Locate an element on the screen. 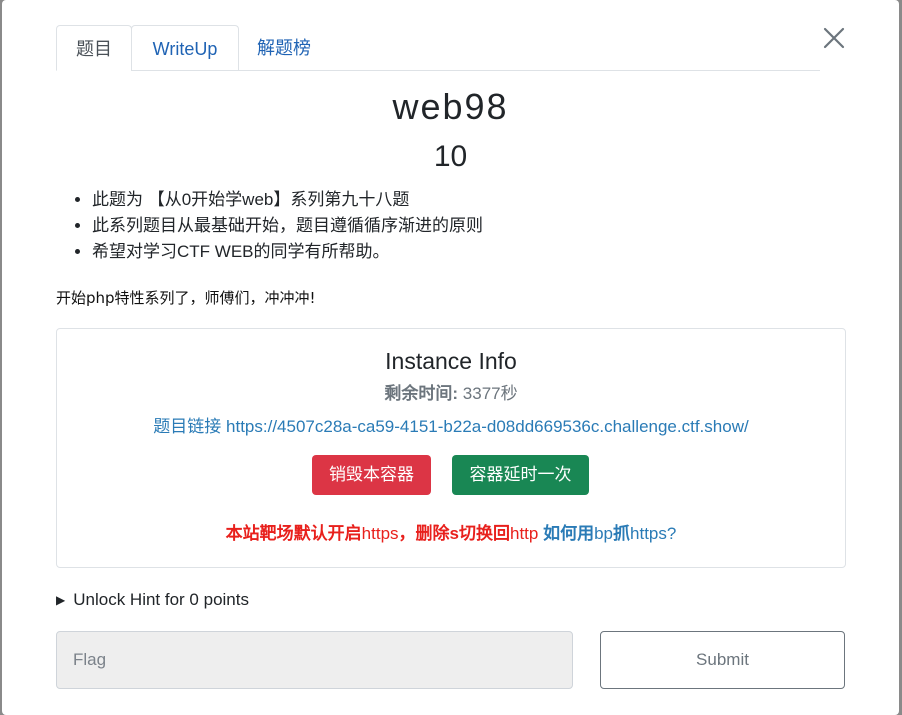 The width and height of the screenshot is (902, 715). bp-https-help-link: 如何用bp抓https? is located at coordinates (609, 533).